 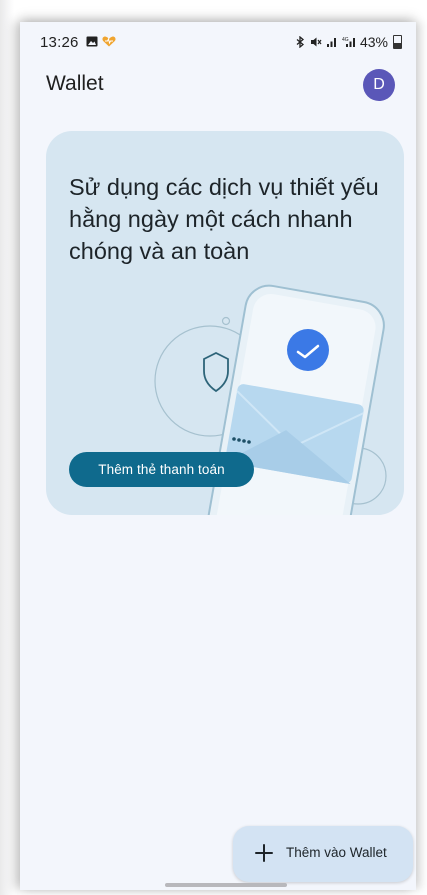 What do you see at coordinates (397, 42) in the screenshot?
I see `battery-icon` at bounding box center [397, 42].